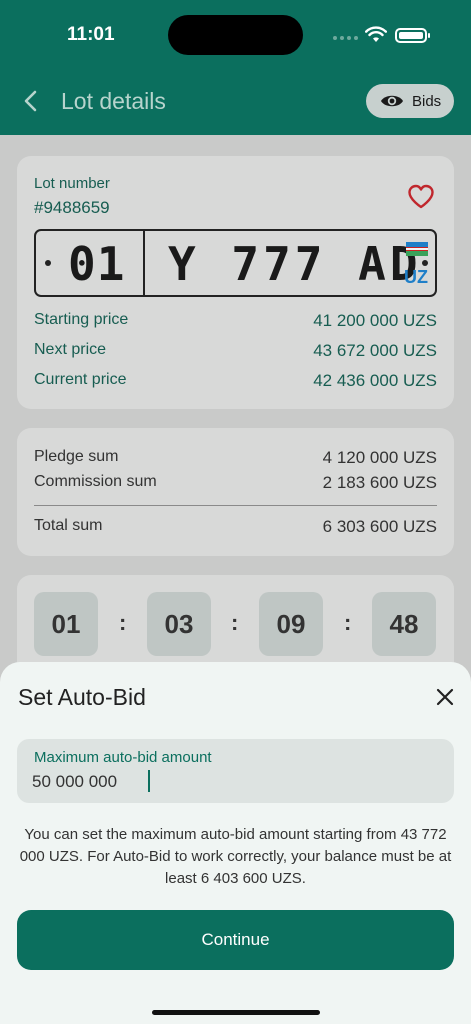  I want to click on text-caret, so click(149, 781).